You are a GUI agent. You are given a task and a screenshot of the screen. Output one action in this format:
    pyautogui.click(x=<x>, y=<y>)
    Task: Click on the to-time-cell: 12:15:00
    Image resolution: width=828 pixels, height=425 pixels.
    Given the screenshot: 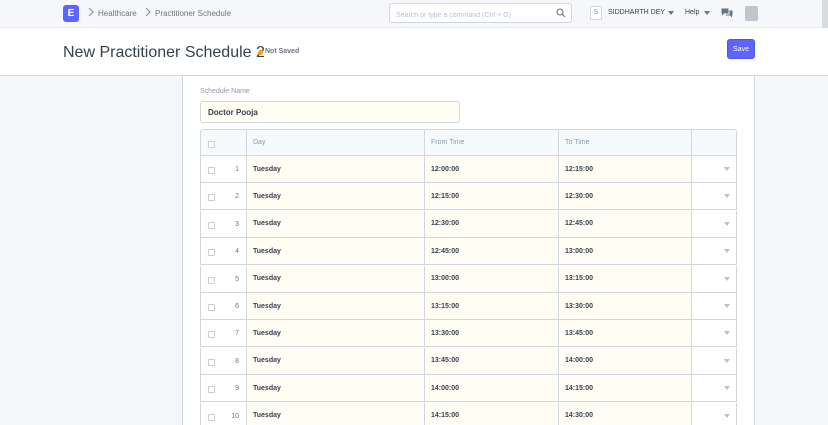 What is the action you would take?
    pyautogui.click(x=625, y=169)
    